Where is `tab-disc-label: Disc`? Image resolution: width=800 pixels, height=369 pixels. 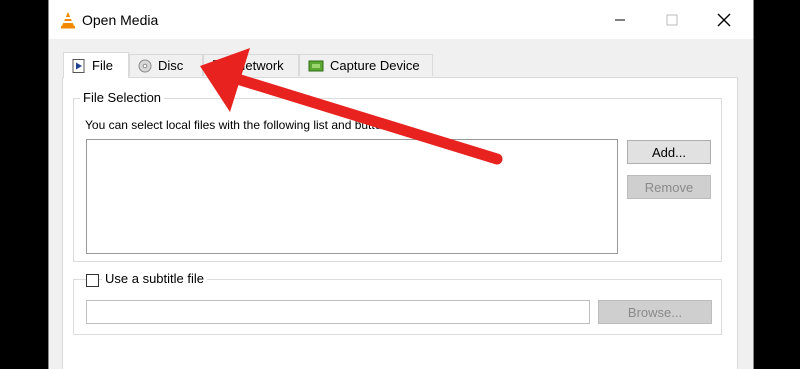 tab-disc-label: Disc is located at coordinates (171, 65).